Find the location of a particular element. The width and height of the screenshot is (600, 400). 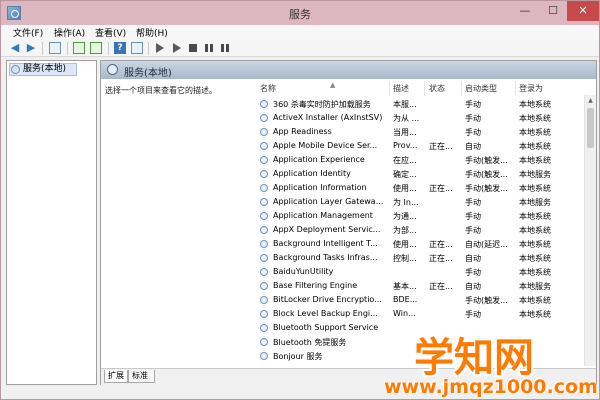

column-header-label: 名称 is located at coordinates (268, 88).